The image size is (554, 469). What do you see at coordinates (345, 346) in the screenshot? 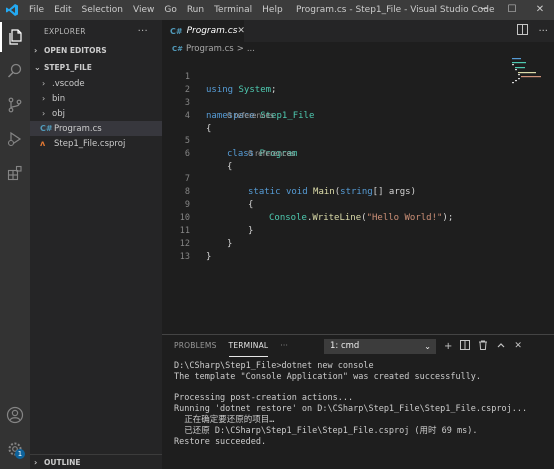
I see `terminal-select-value: 1: cmd` at bounding box center [345, 346].